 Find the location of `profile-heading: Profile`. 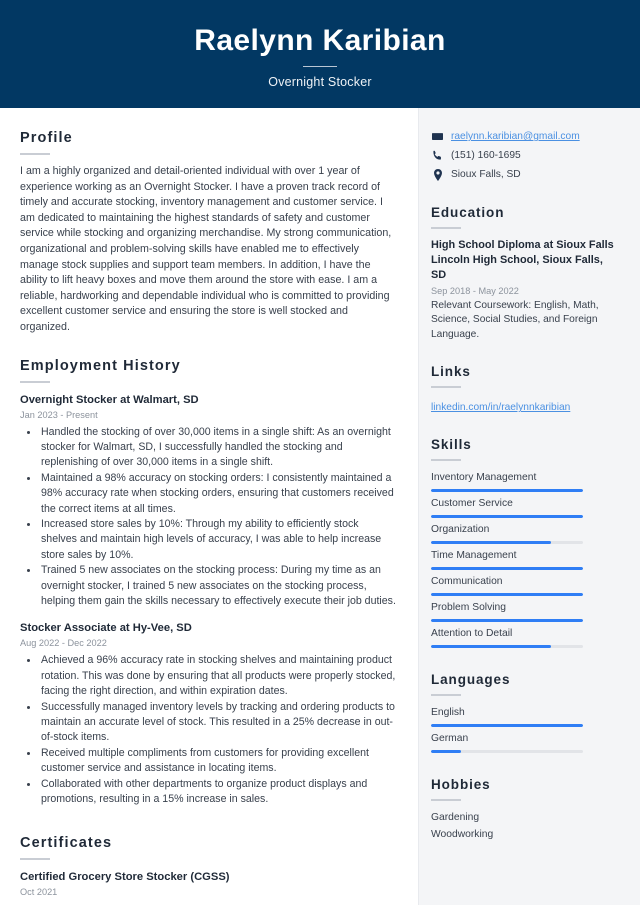

profile-heading: Profile is located at coordinates (46, 138).